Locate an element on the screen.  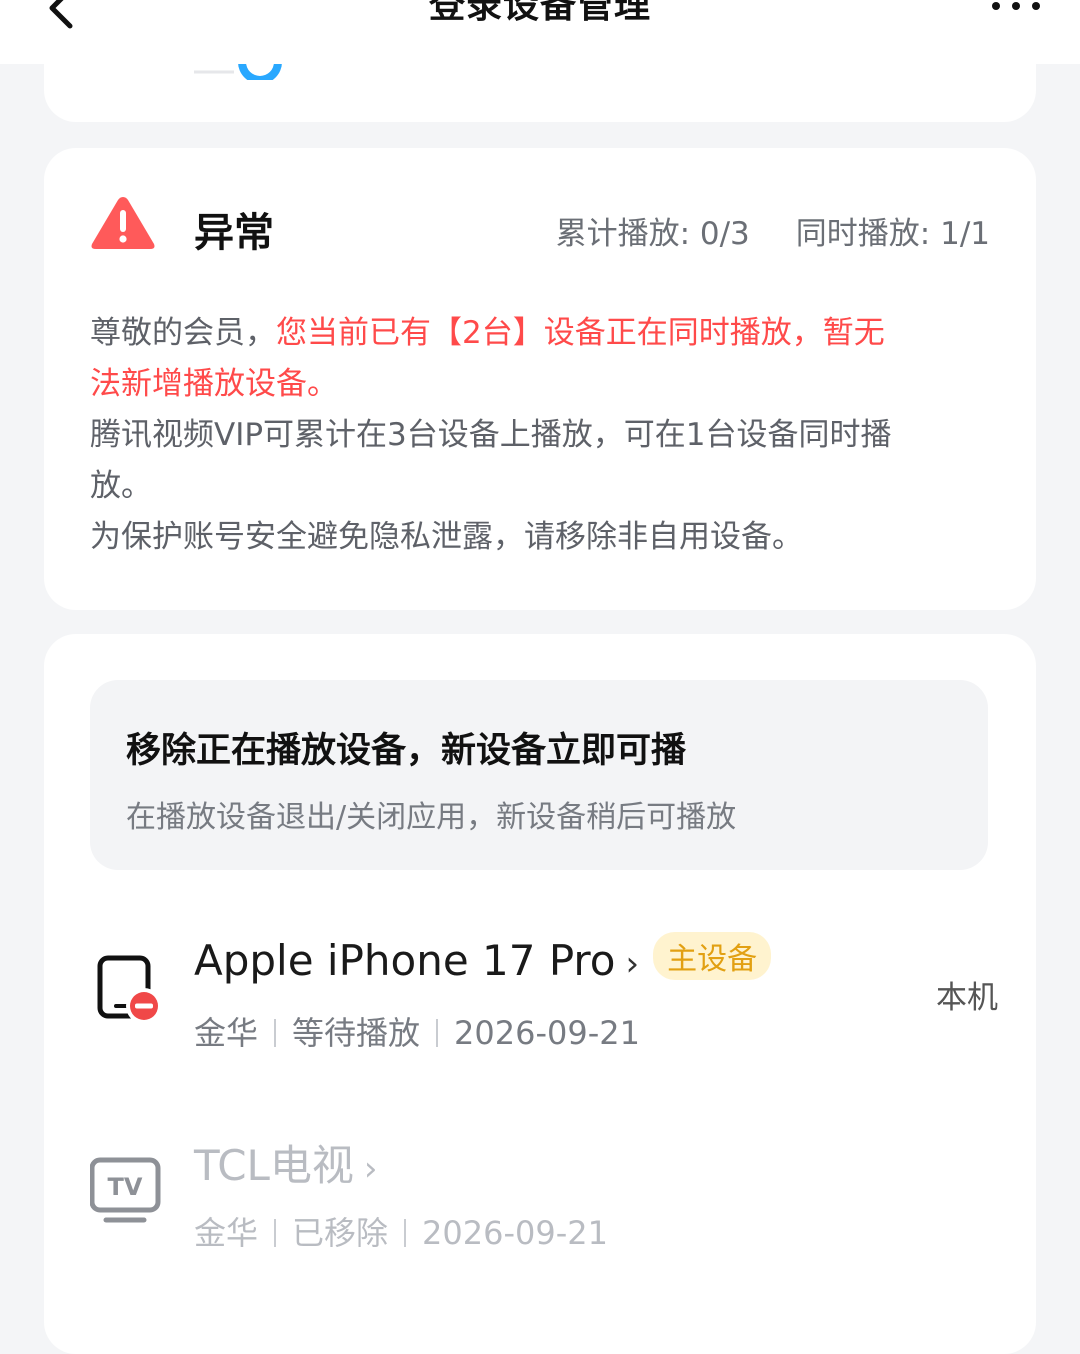
device-name: Apple iPhone 17 Pro is located at coordinates (404, 960).